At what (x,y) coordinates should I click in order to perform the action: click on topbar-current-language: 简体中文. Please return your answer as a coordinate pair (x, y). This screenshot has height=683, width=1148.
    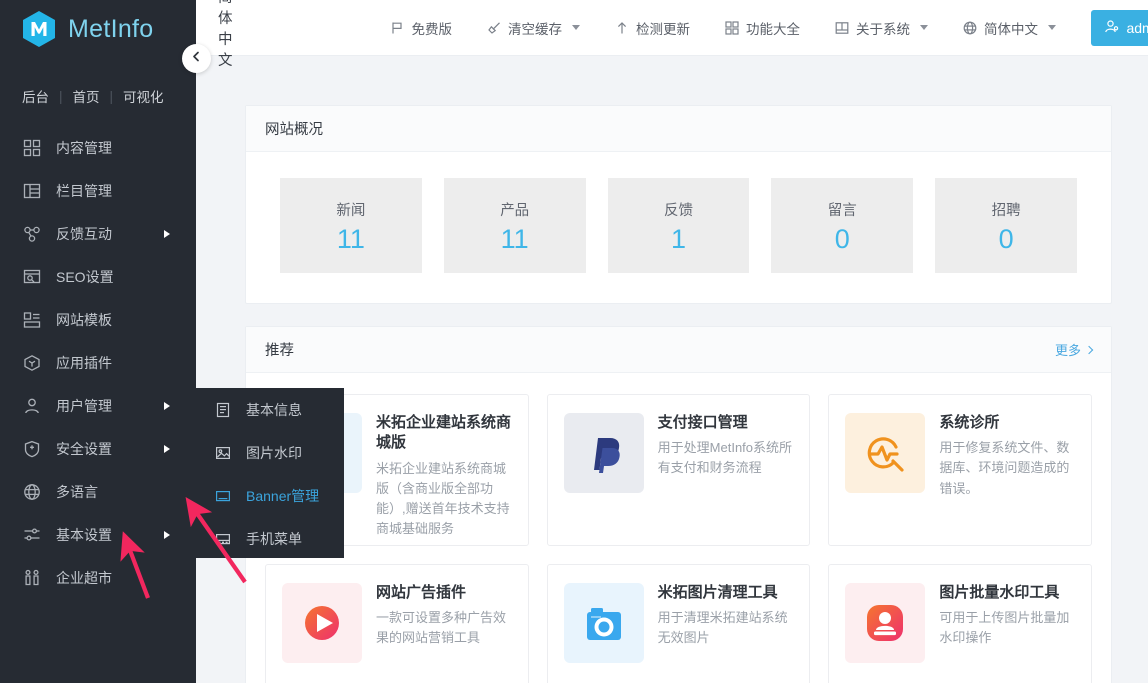
    Looking at the image, I should click on (225, 34).